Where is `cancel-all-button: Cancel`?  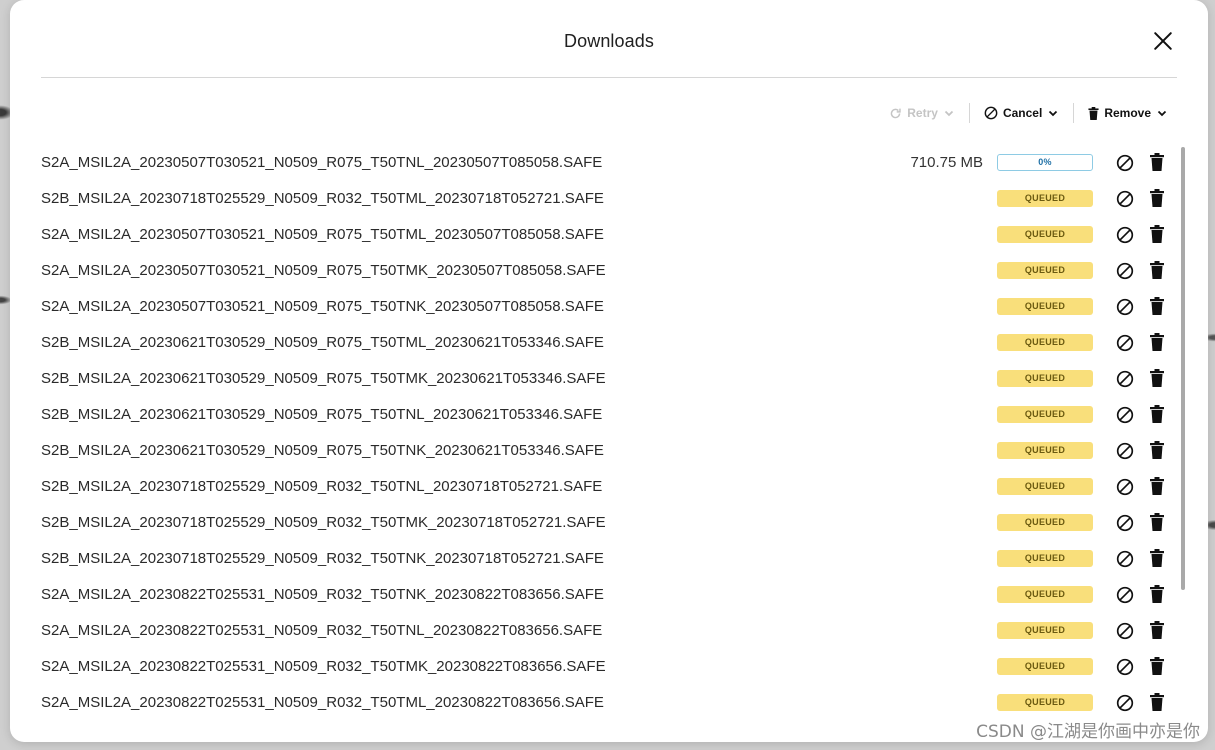 cancel-all-button: Cancel is located at coordinates (1021, 113).